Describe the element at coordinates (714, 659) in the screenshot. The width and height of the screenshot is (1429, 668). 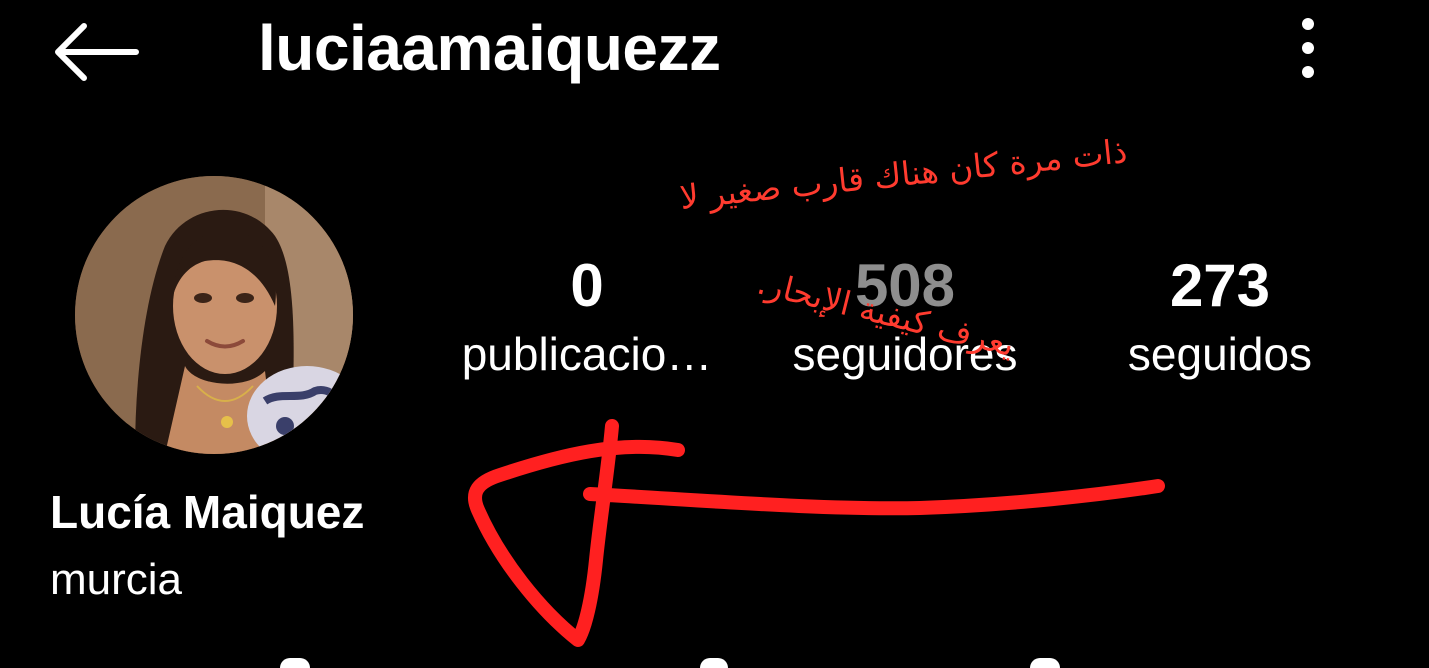
I see `bio-cut-off-text` at that location.